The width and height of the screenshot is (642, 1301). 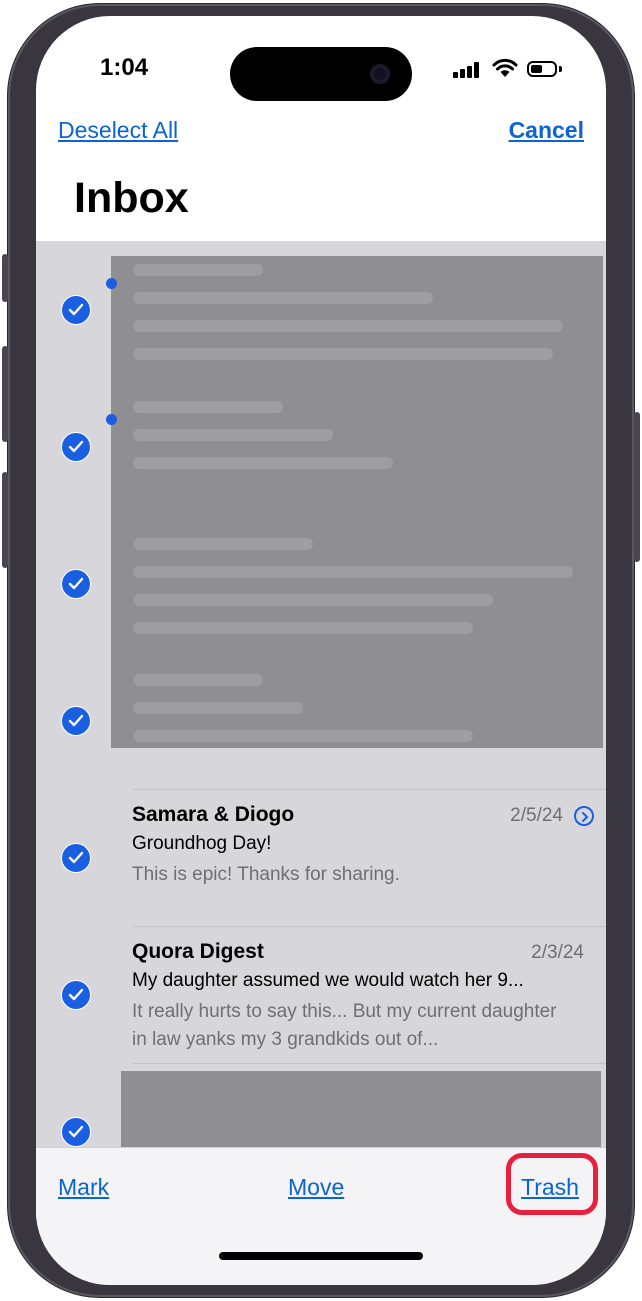 I want to click on status-time: 1:04, so click(x=124, y=67).